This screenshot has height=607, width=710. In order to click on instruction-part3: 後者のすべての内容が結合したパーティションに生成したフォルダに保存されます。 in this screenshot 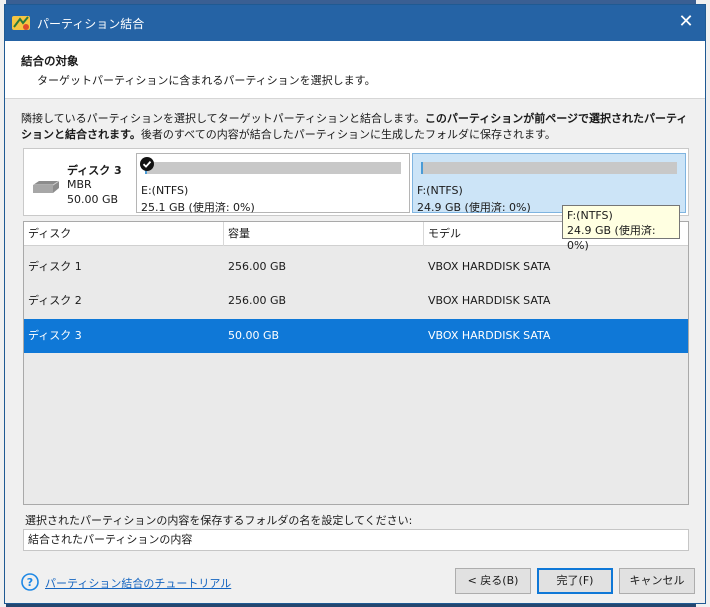, I will do `click(348, 134)`.